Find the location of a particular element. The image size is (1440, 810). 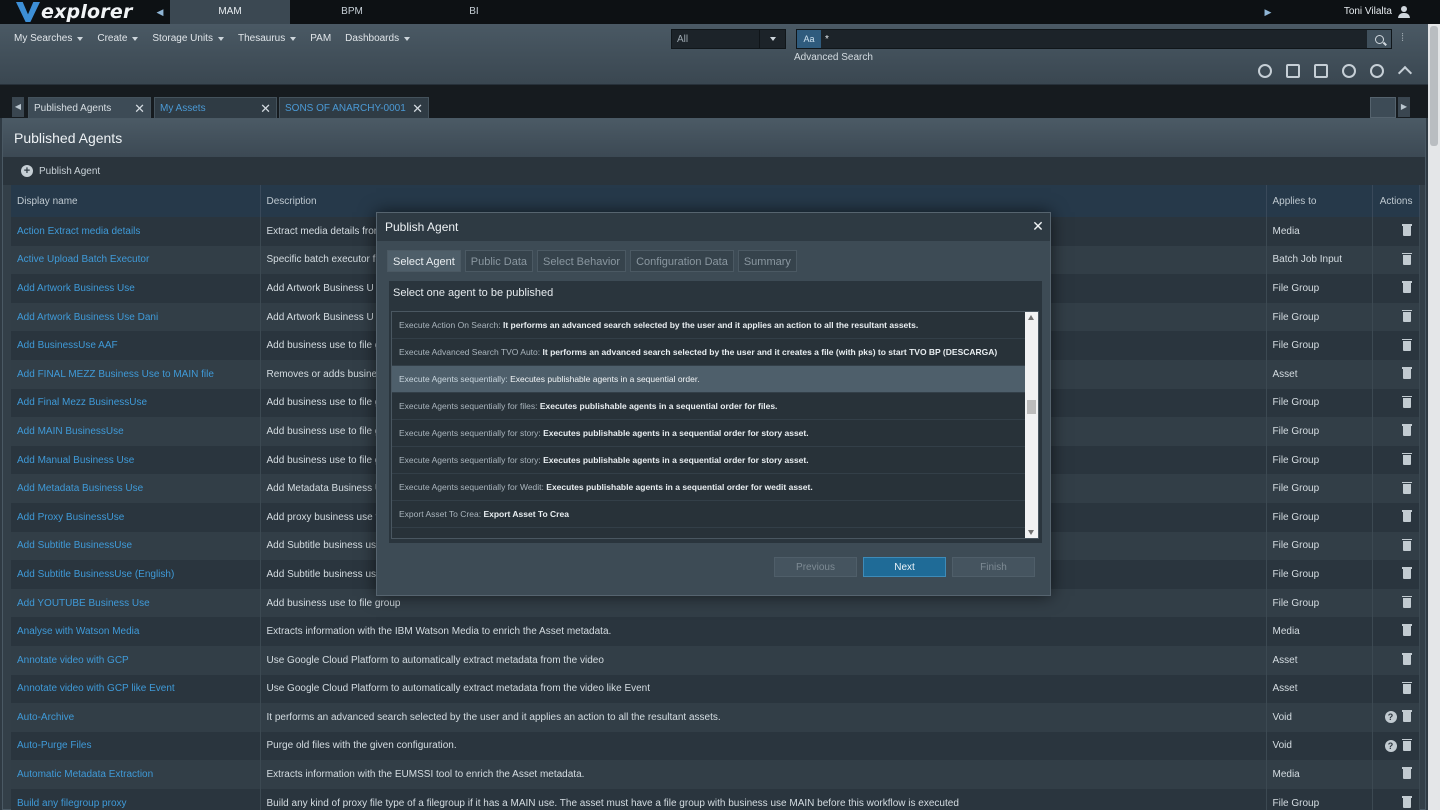

collapse-up-icon is located at coordinates (1405, 71).